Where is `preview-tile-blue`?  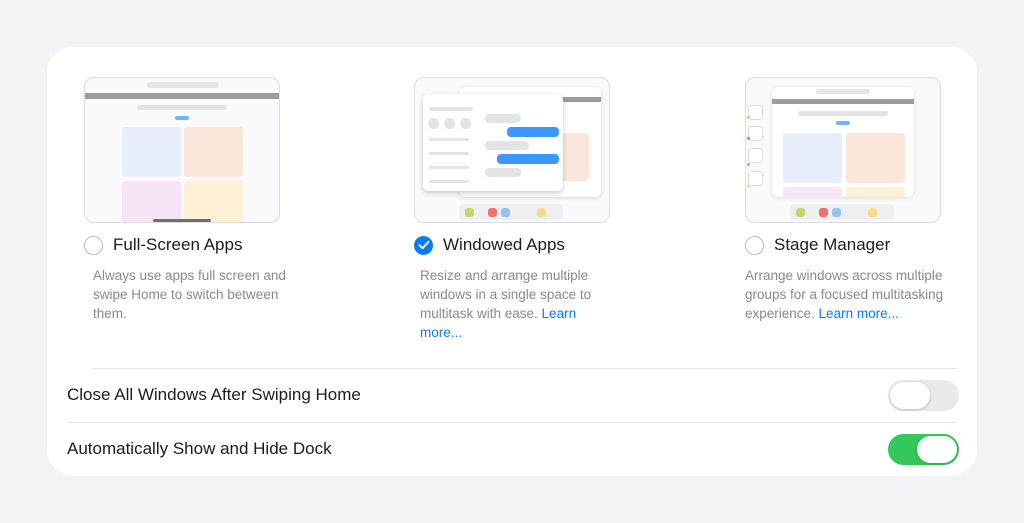
preview-tile-blue is located at coordinates (151, 152).